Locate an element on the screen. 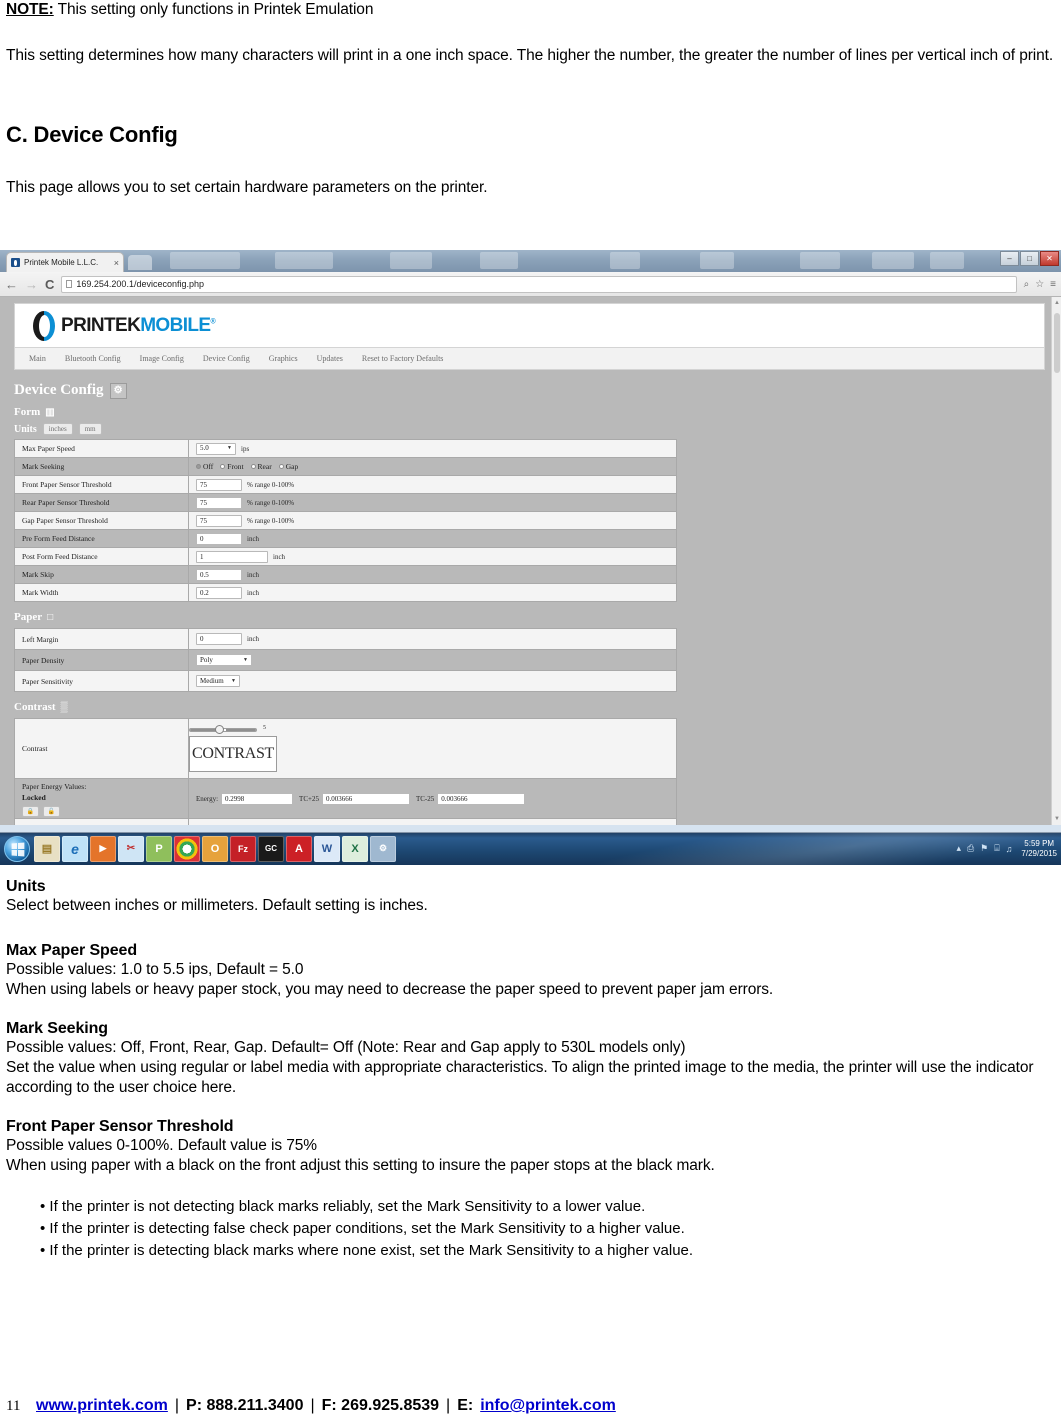  taskbar-item-explorer: ▤ is located at coordinates (47, 848).